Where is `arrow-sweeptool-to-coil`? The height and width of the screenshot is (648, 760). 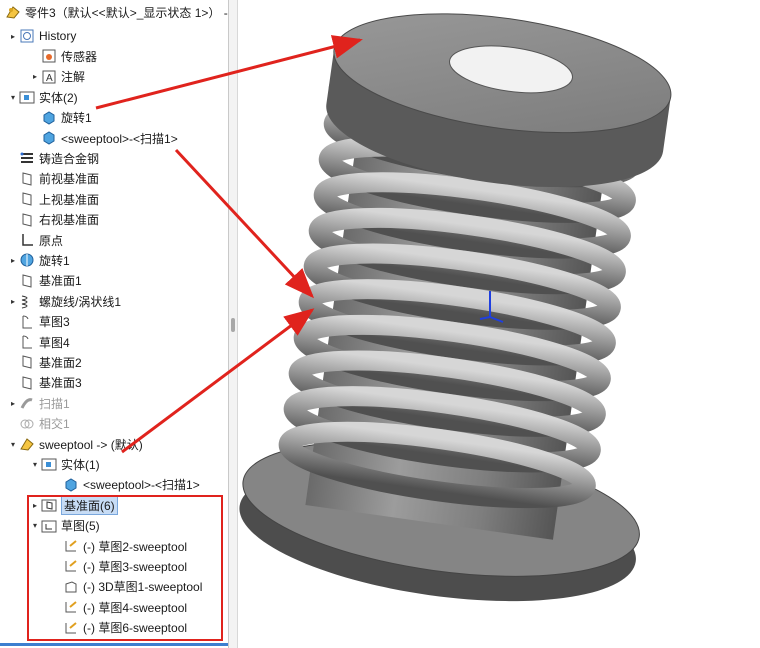
arrow-sweeptool-to-coil is located at coordinates (218, 381).